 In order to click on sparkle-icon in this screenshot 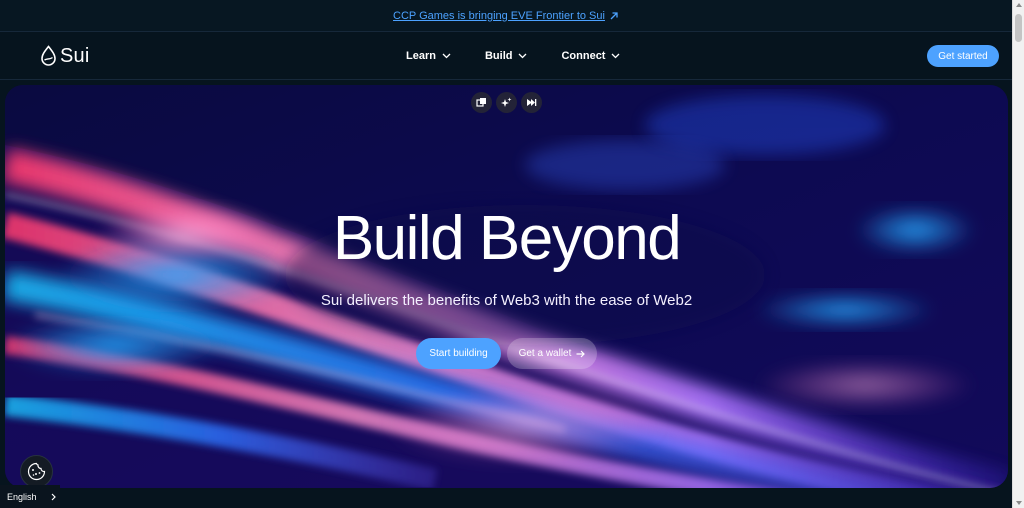, I will do `click(506, 102)`.